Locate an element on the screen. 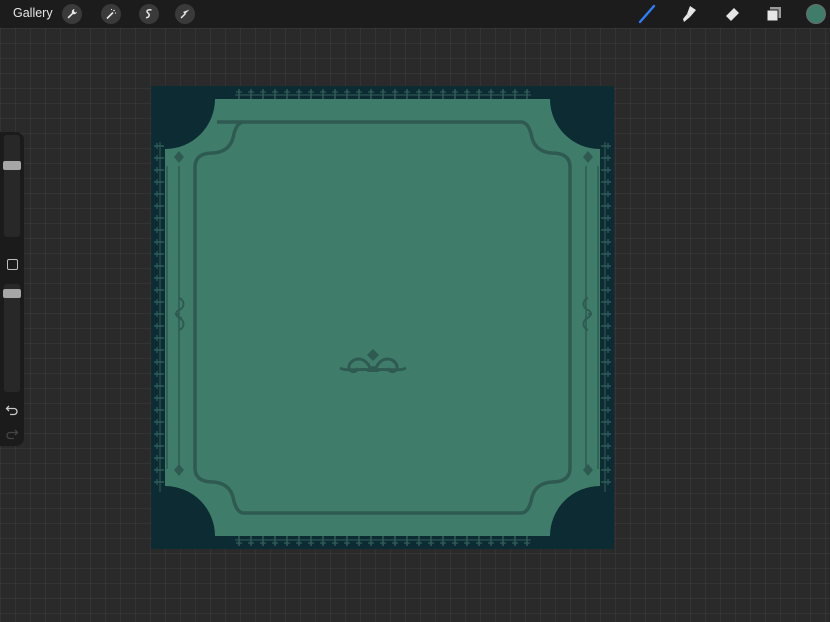 This screenshot has height=622, width=830. left-sidebar is located at coordinates (12, 289).